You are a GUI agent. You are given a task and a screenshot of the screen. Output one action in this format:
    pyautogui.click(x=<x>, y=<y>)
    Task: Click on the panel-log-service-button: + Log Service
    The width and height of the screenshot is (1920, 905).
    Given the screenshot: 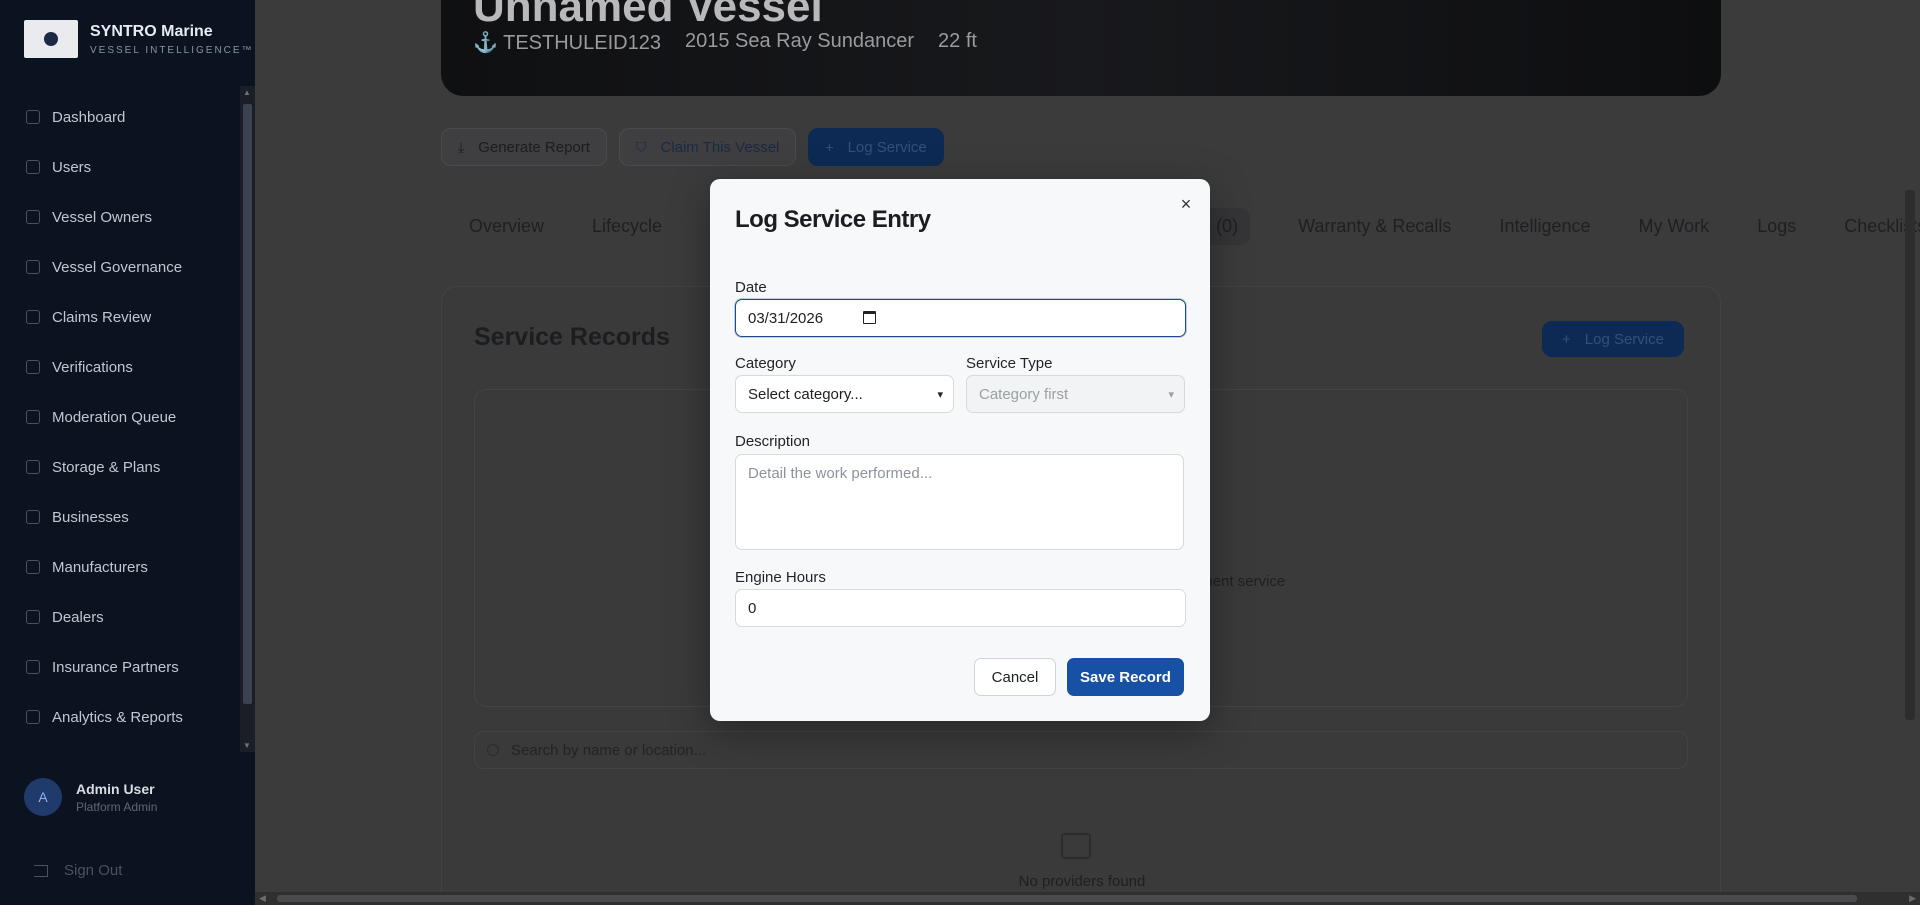 What is the action you would take?
    pyautogui.click(x=1613, y=339)
    